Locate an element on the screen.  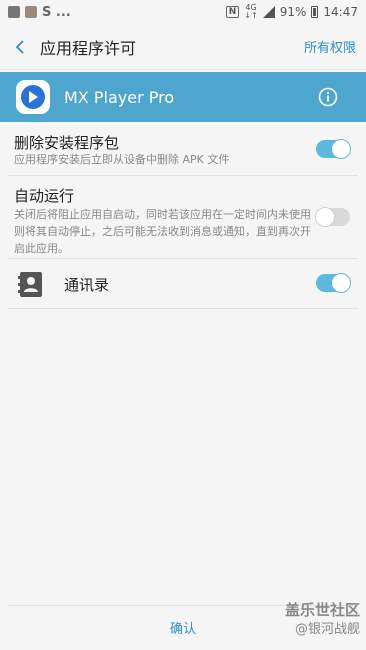
battery-percent: 91% is located at coordinates (293, 12).